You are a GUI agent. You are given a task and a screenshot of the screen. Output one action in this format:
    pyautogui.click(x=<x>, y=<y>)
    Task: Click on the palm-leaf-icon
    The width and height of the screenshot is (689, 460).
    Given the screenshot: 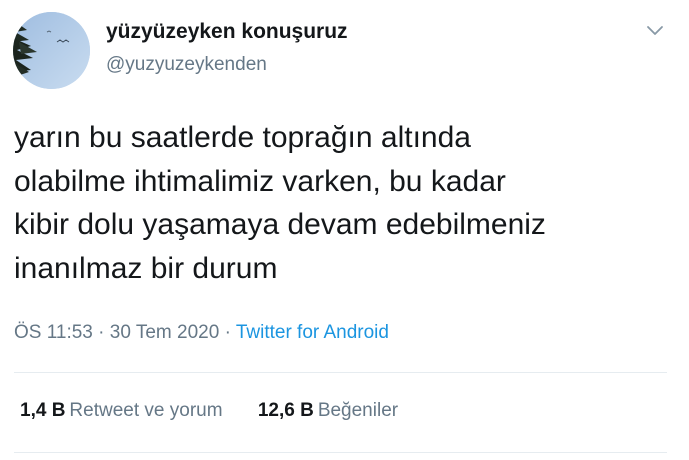 What is the action you would take?
    pyautogui.click(x=51, y=50)
    